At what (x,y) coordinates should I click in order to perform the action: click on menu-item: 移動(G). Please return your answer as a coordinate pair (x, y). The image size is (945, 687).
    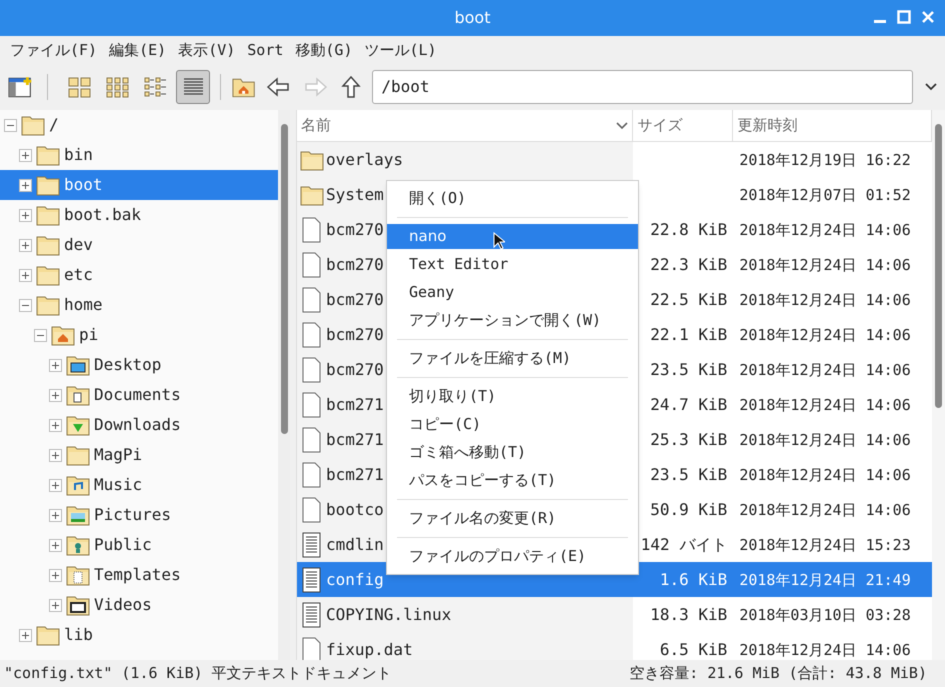
    Looking at the image, I should click on (323, 50).